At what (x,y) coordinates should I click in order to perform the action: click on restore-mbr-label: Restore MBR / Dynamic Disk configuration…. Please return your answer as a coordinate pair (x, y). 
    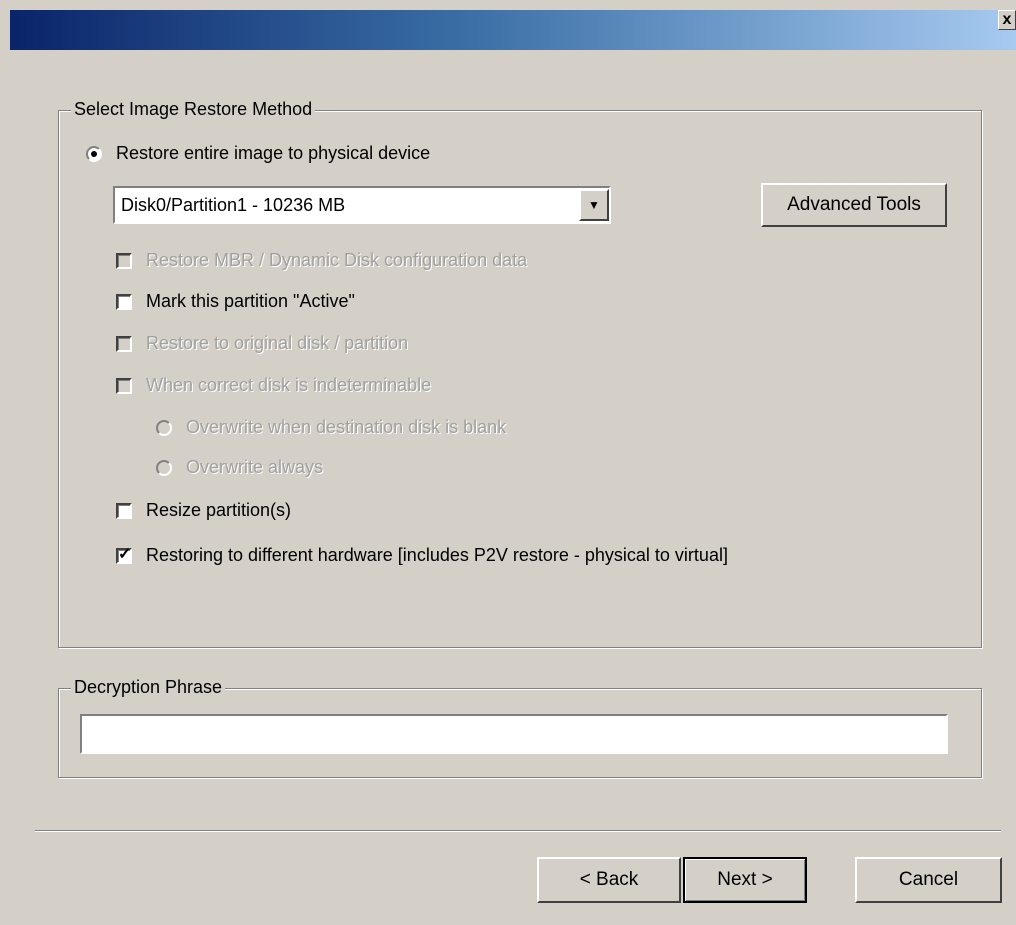
    Looking at the image, I should click on (337, 260).